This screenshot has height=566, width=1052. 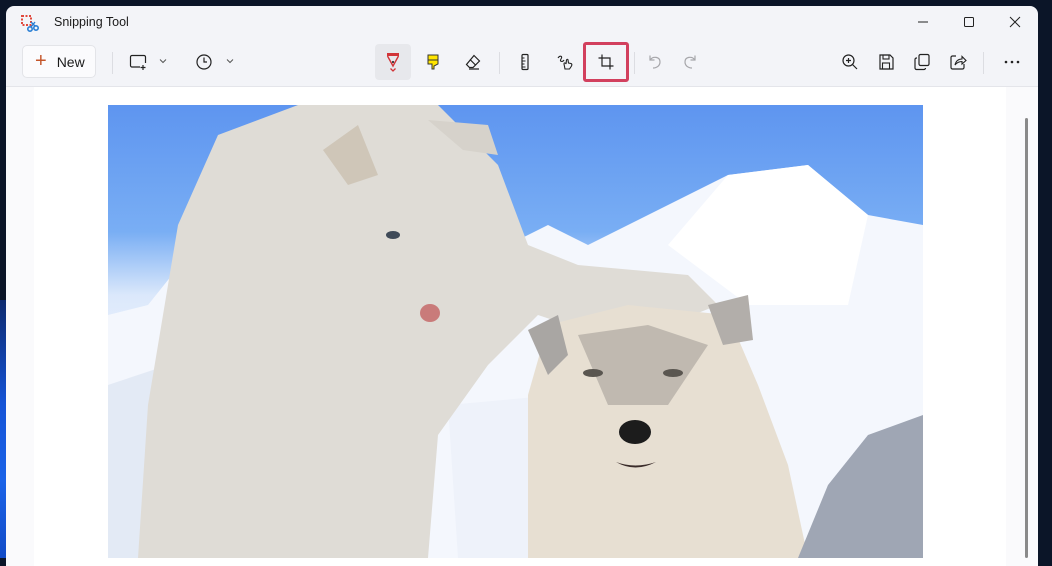 I want to click on save-icon, so click(x=886, y=62).